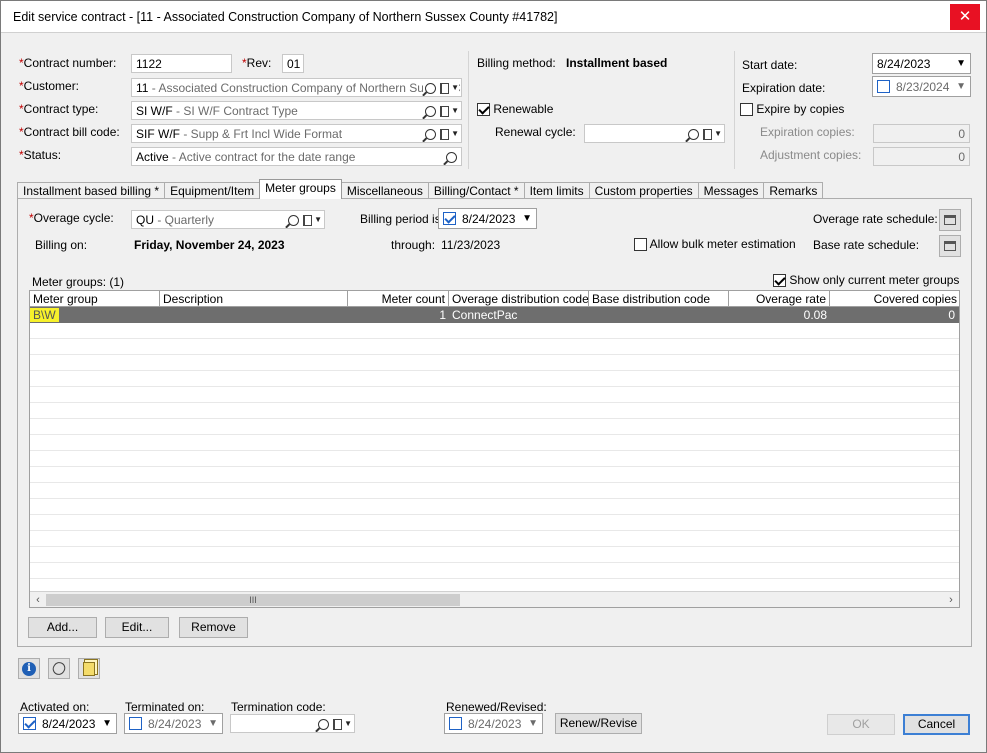 This screenshot has width=987, height=753. I want to click on close-icon: ✕, so click(965, 16).